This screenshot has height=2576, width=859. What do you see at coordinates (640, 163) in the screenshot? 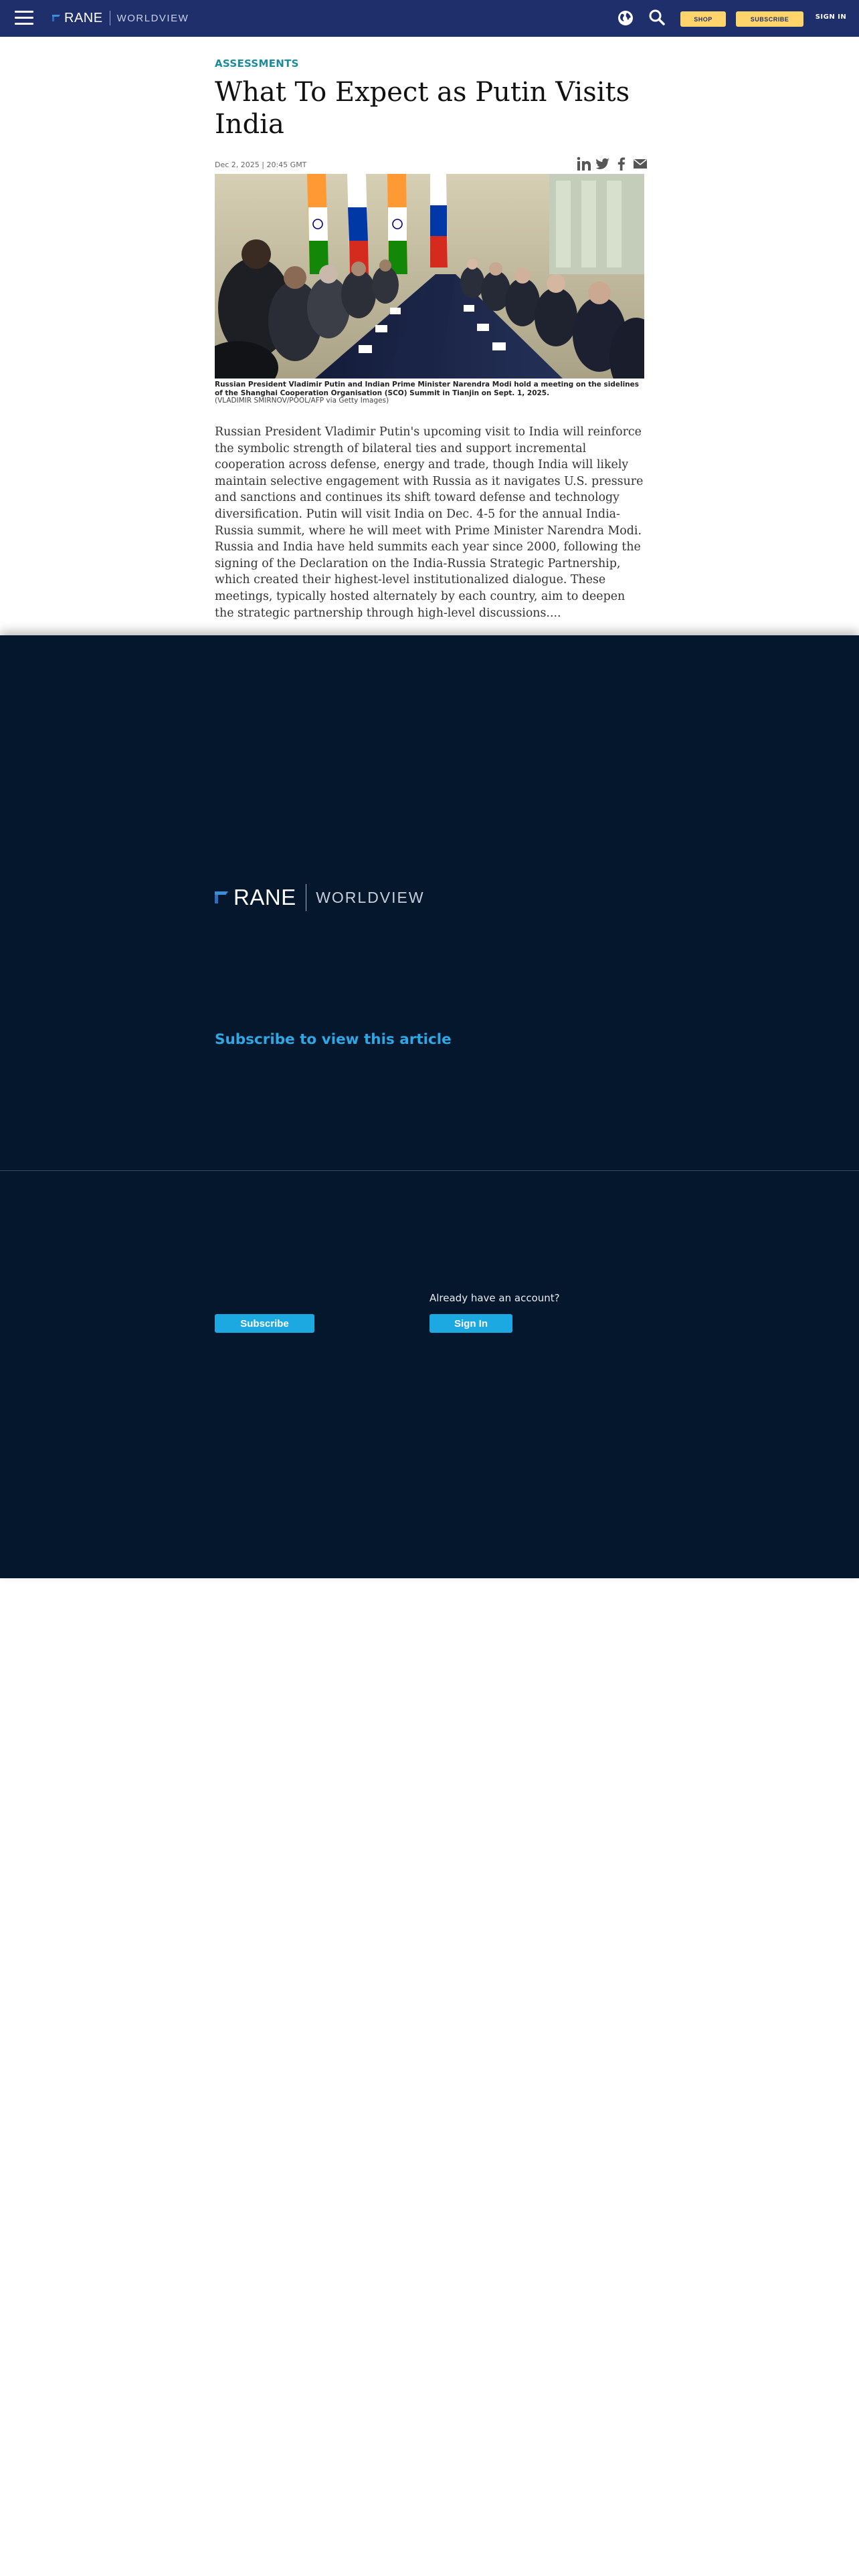
I see `email-icon` at bounding box center [640, 163].